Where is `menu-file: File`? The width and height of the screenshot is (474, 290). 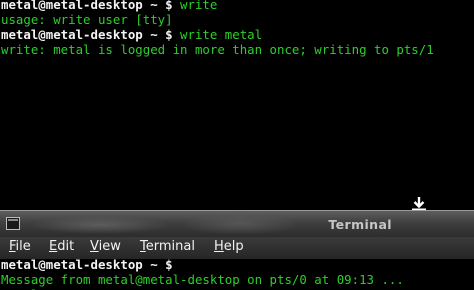
menu-file: File is located at coordinates (20, 246).